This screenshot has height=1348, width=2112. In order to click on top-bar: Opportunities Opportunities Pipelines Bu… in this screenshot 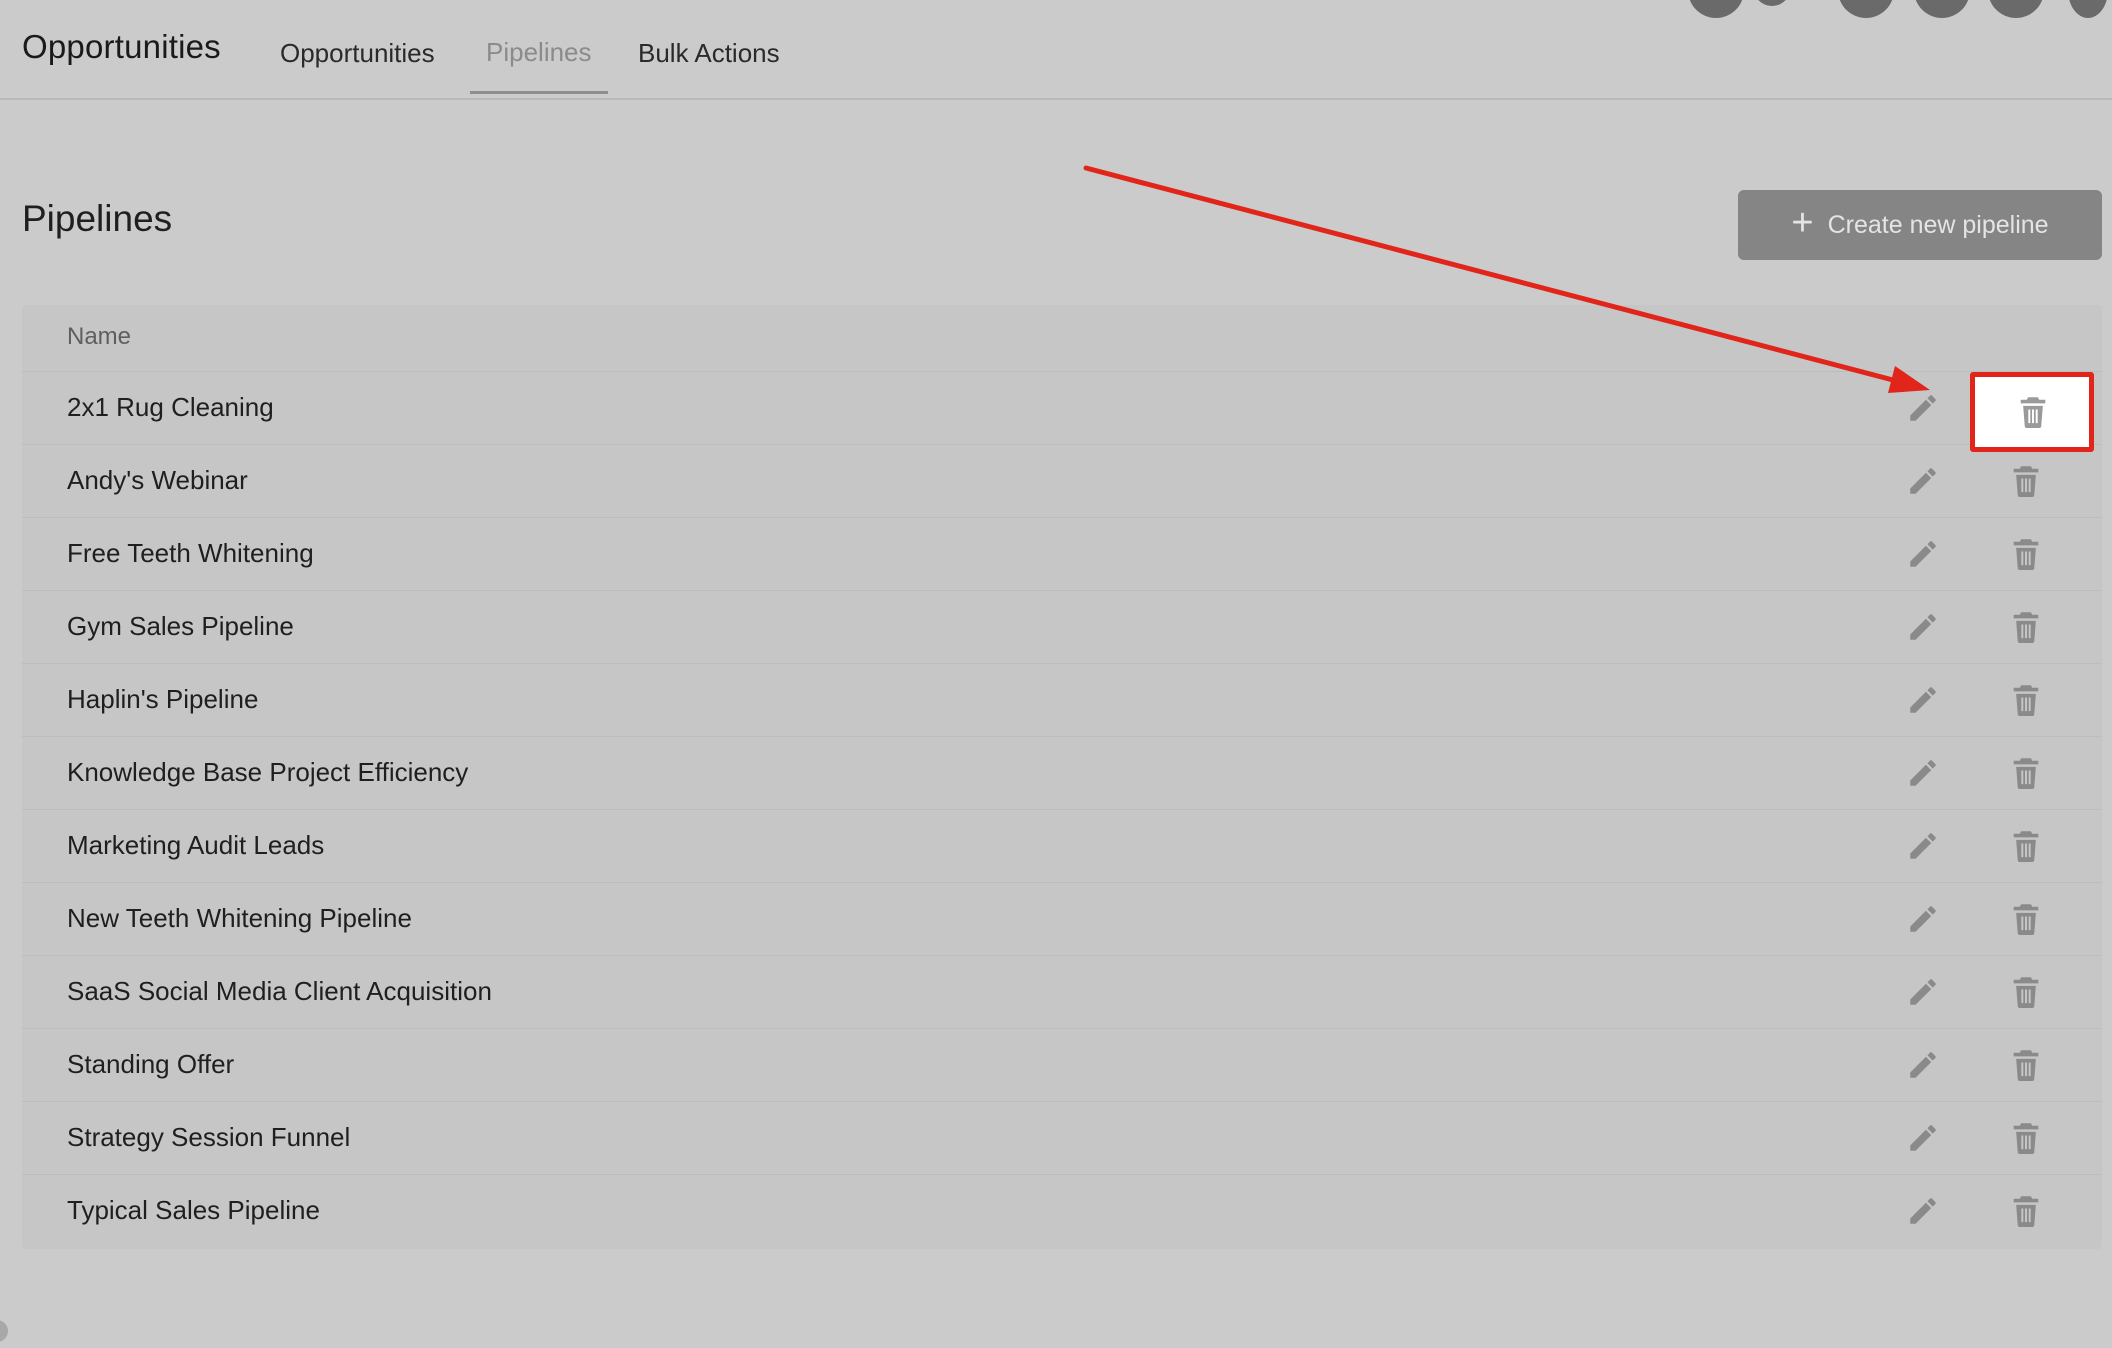, I will do `click(1056, 50)`.